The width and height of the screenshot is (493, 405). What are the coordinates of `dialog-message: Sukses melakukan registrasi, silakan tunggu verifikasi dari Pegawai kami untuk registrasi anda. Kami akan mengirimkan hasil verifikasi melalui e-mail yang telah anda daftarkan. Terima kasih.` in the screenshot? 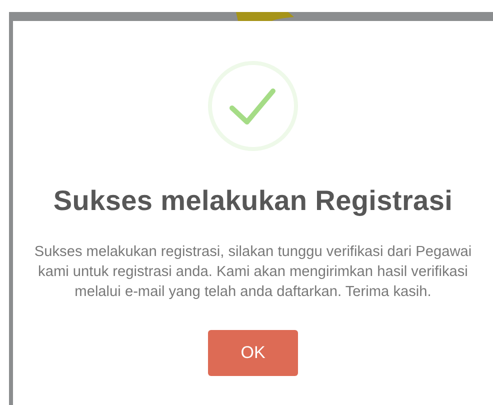 It's located at (253, 272).